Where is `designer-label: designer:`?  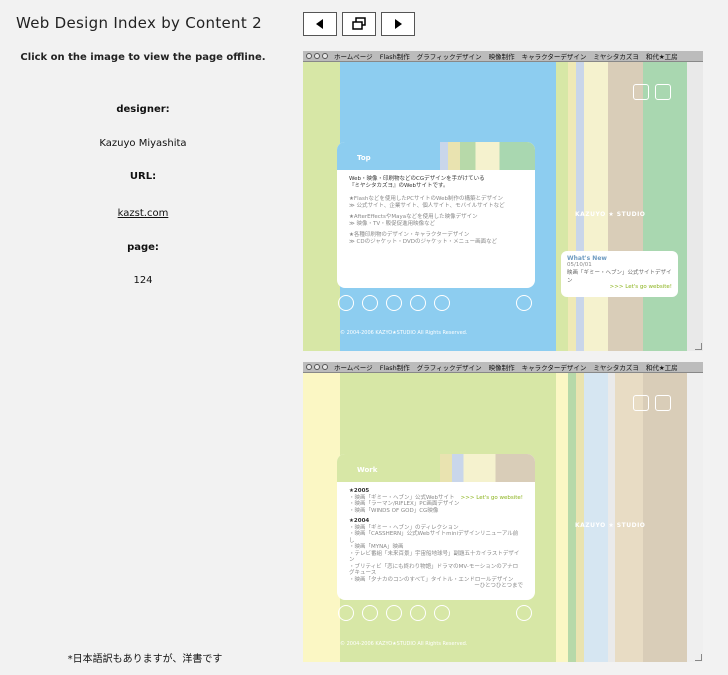
designer-label: designer: is located at coordinates (143, 109).